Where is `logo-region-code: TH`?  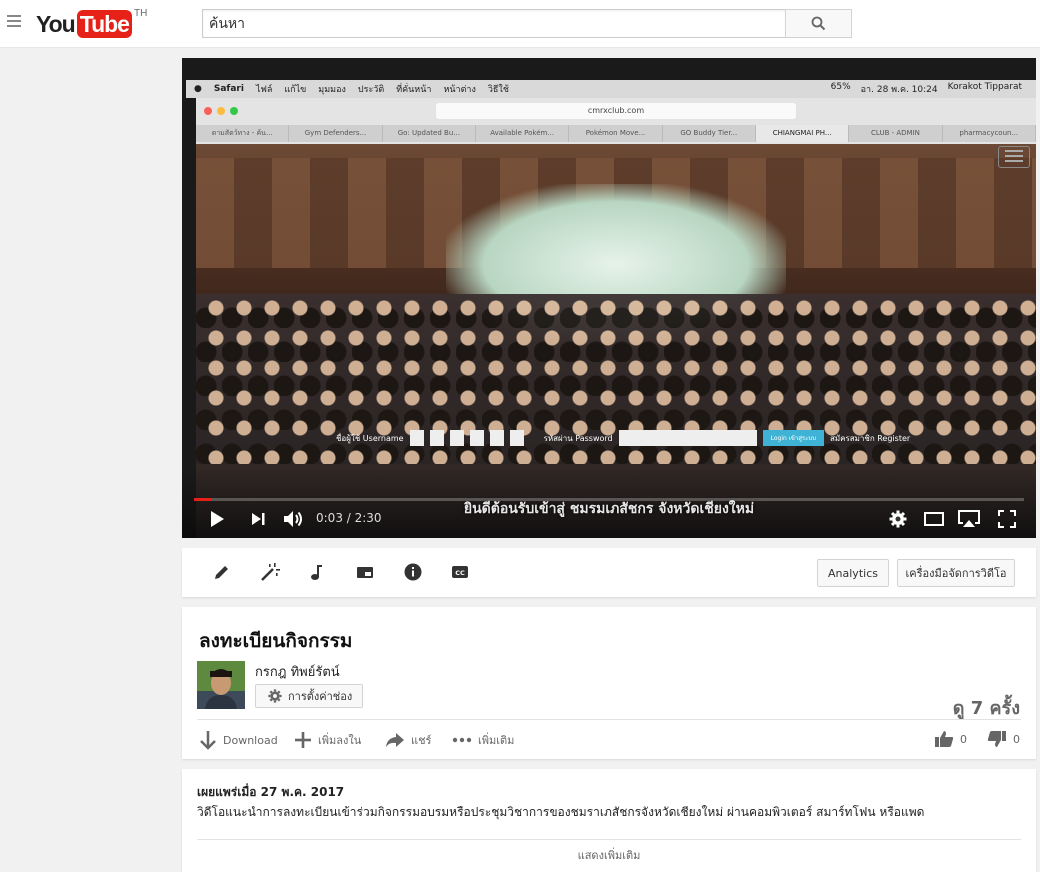
logo-region-code: TH is located at coordinates (140, 13).